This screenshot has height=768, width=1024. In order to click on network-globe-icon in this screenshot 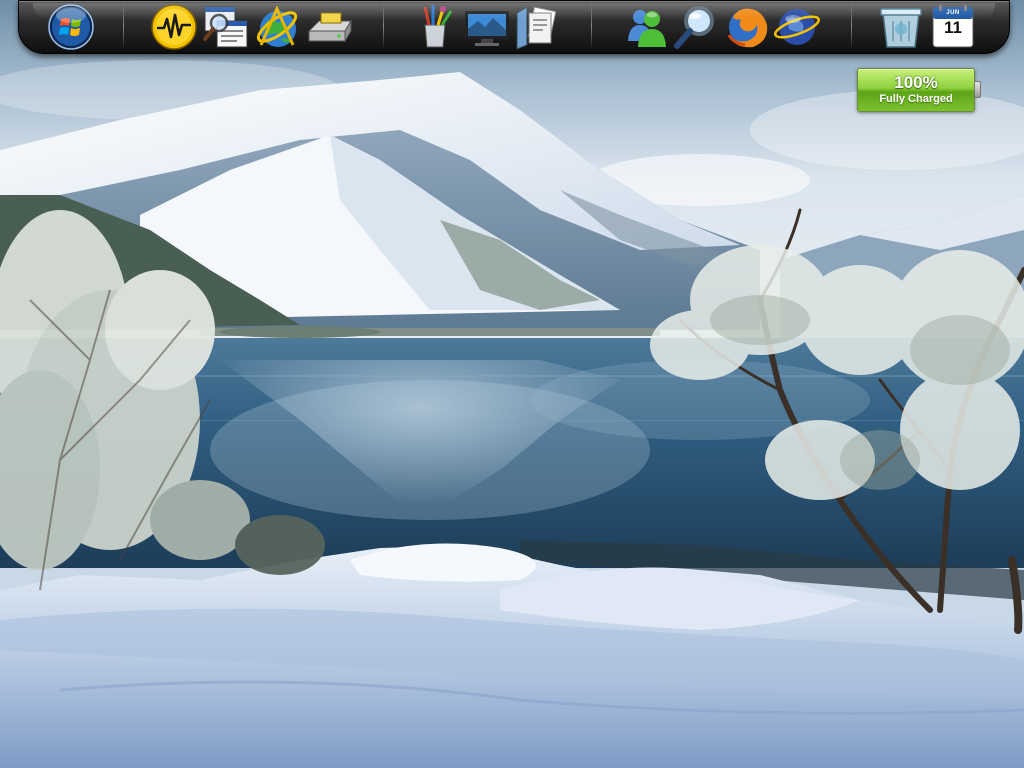, I will do `click(797, 27)`.